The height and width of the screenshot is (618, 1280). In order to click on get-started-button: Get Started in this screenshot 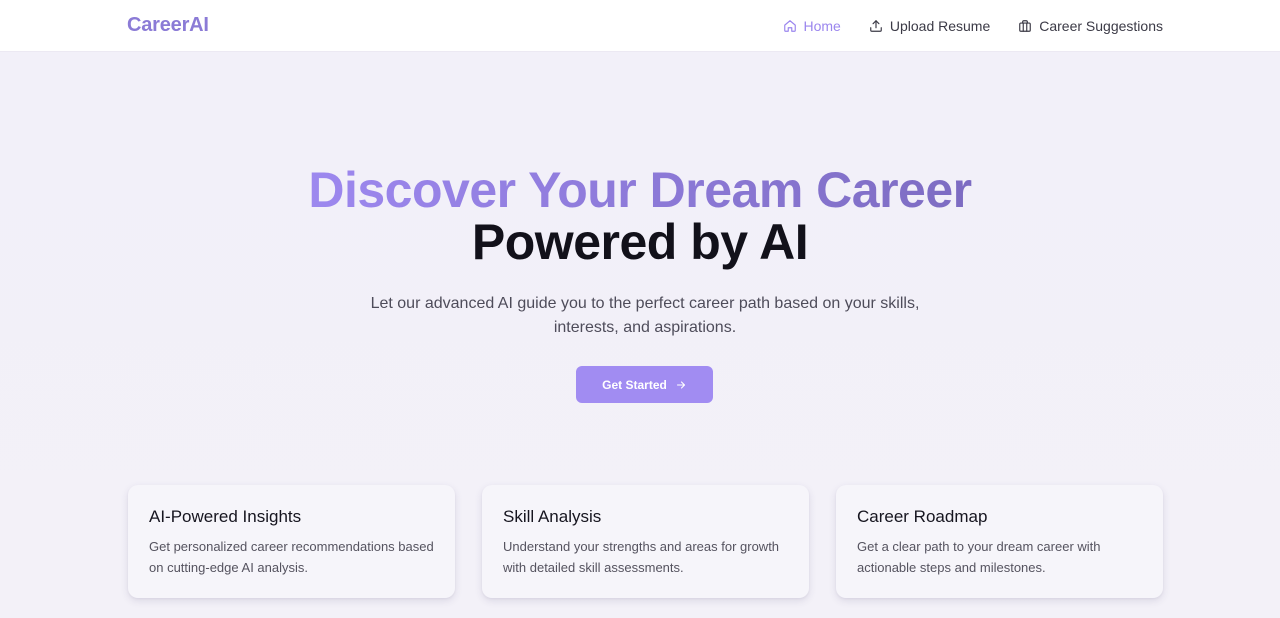, I will do `click(644, 384)`.